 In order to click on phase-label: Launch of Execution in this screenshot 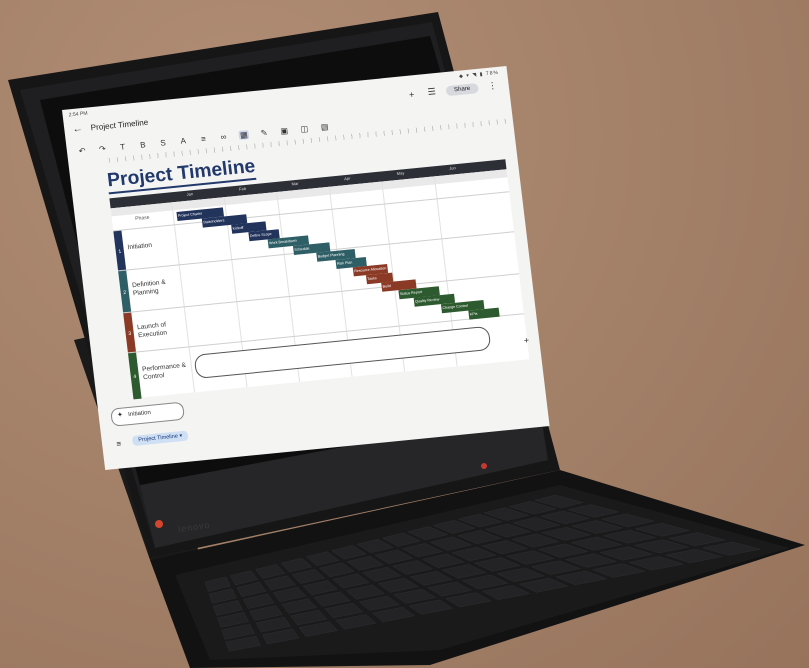, I will do `click(152, 330)`.